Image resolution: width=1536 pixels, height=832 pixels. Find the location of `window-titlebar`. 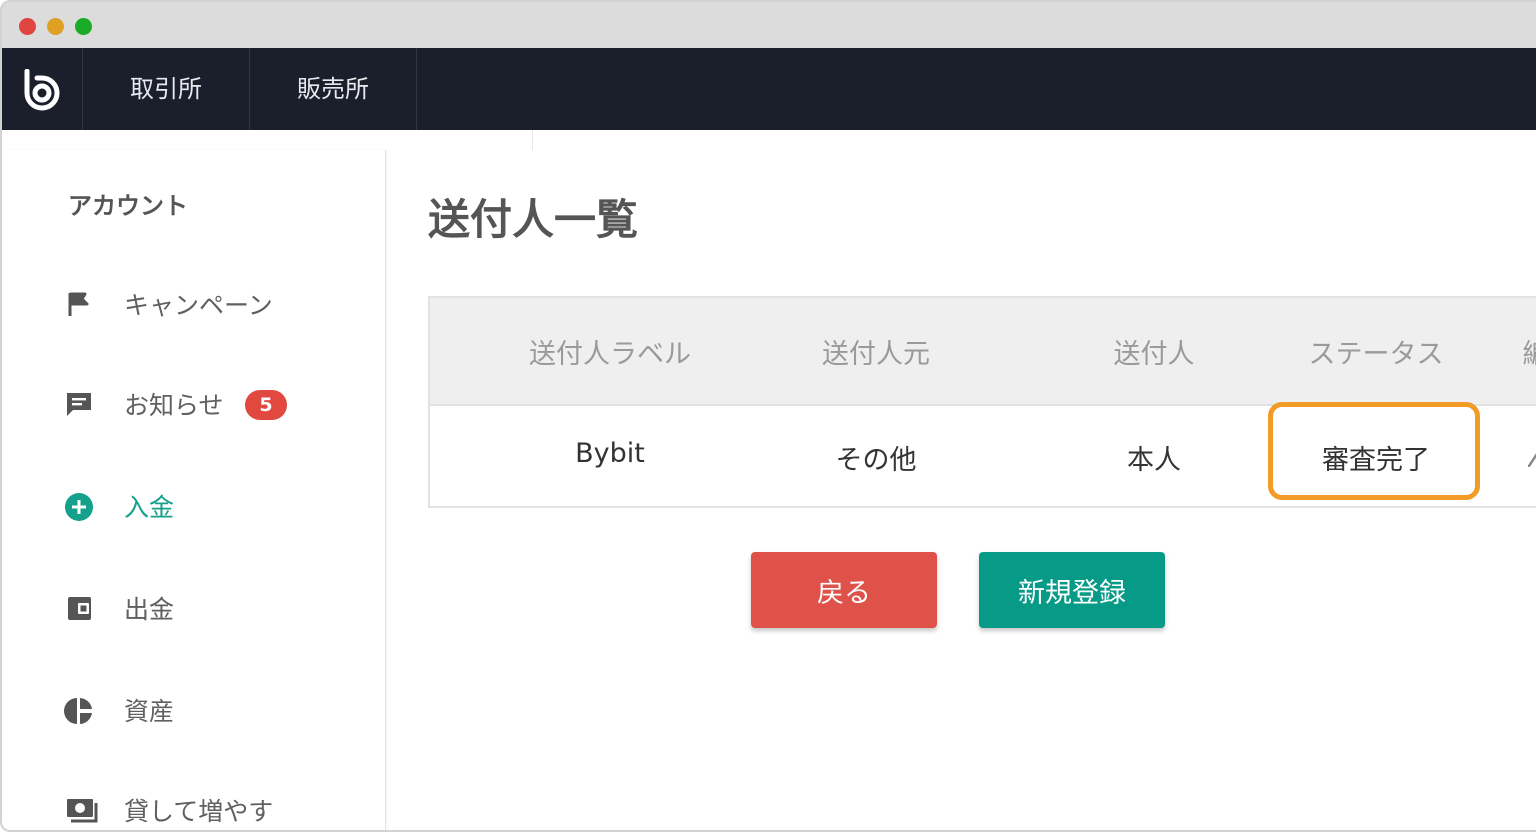

window-titlebar is located at coordinates (769, 25).